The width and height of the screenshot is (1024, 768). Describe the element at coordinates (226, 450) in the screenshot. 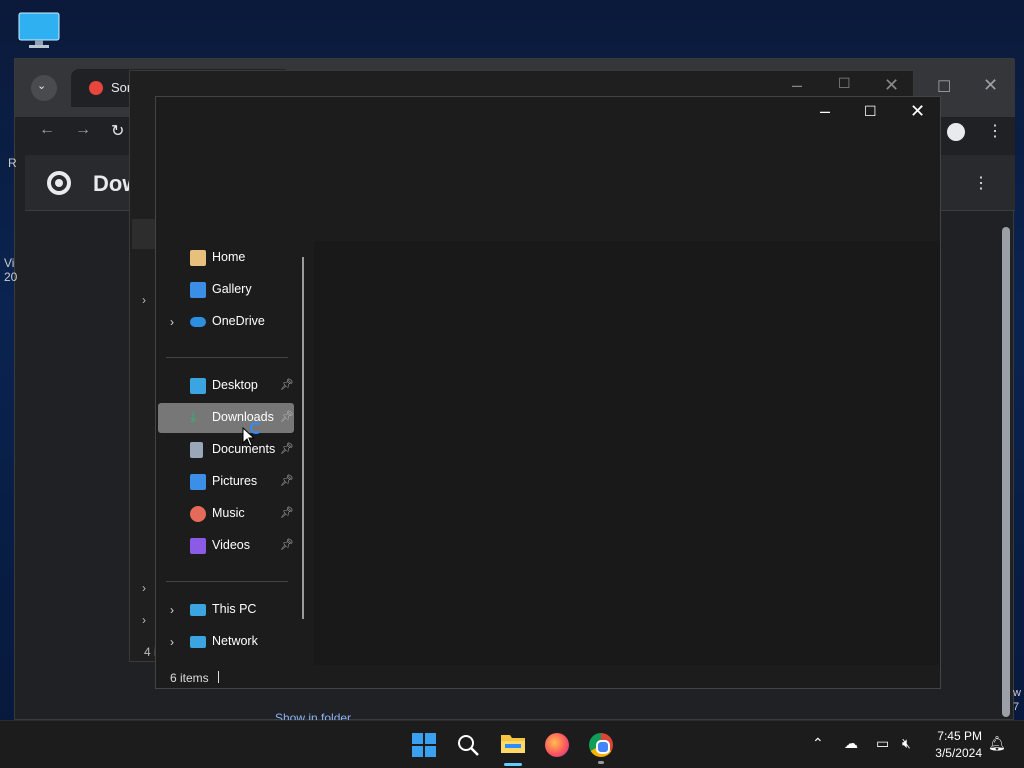

I see `nav-item-documents: Documents 📌︎` at that location.